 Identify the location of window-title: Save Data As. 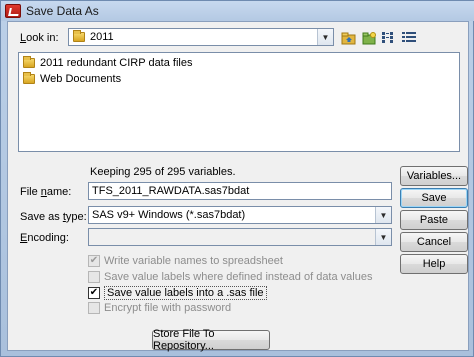
(62, 11).